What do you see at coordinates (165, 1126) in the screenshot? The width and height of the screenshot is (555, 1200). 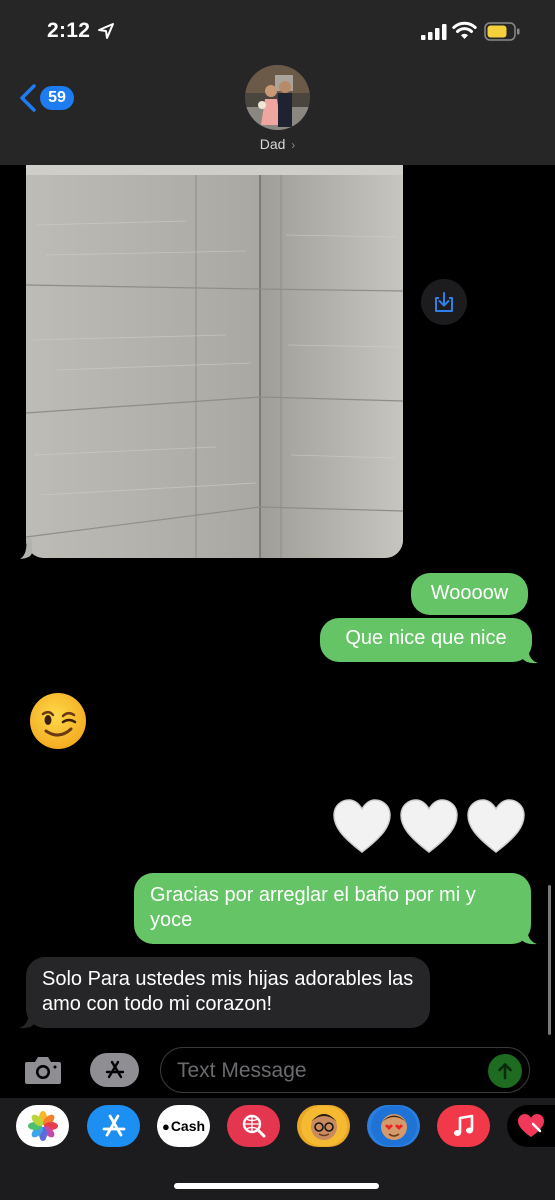 I see `apple-logo-icon: ●` at bounding box center [165, 1126].